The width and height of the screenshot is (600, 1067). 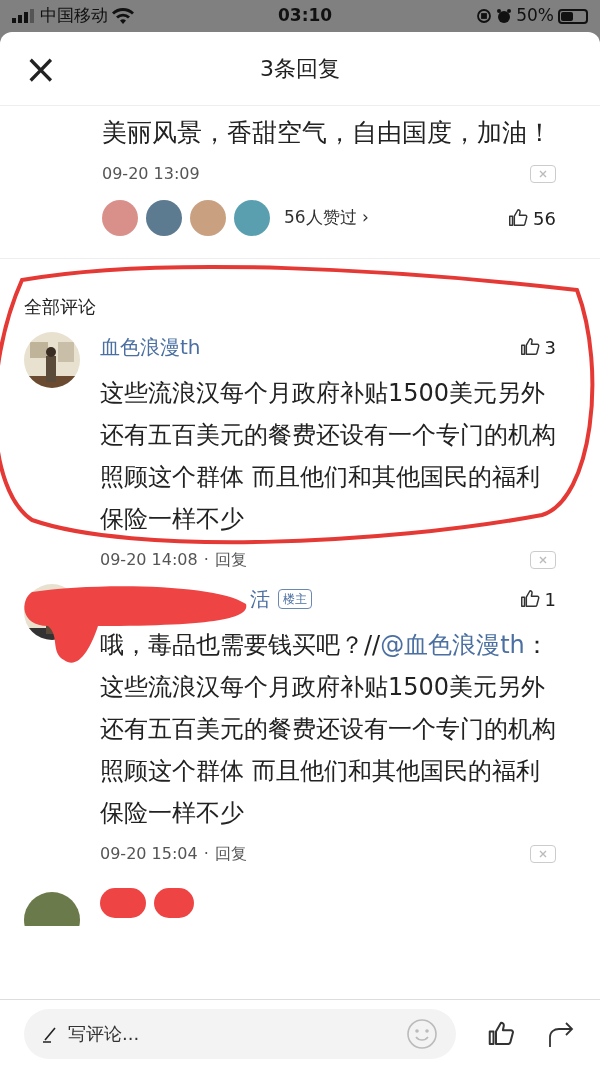 What do you see at coordinates (24, 16) in the screenshot?
I see `signal-icon` at bounding box center [24, 16].